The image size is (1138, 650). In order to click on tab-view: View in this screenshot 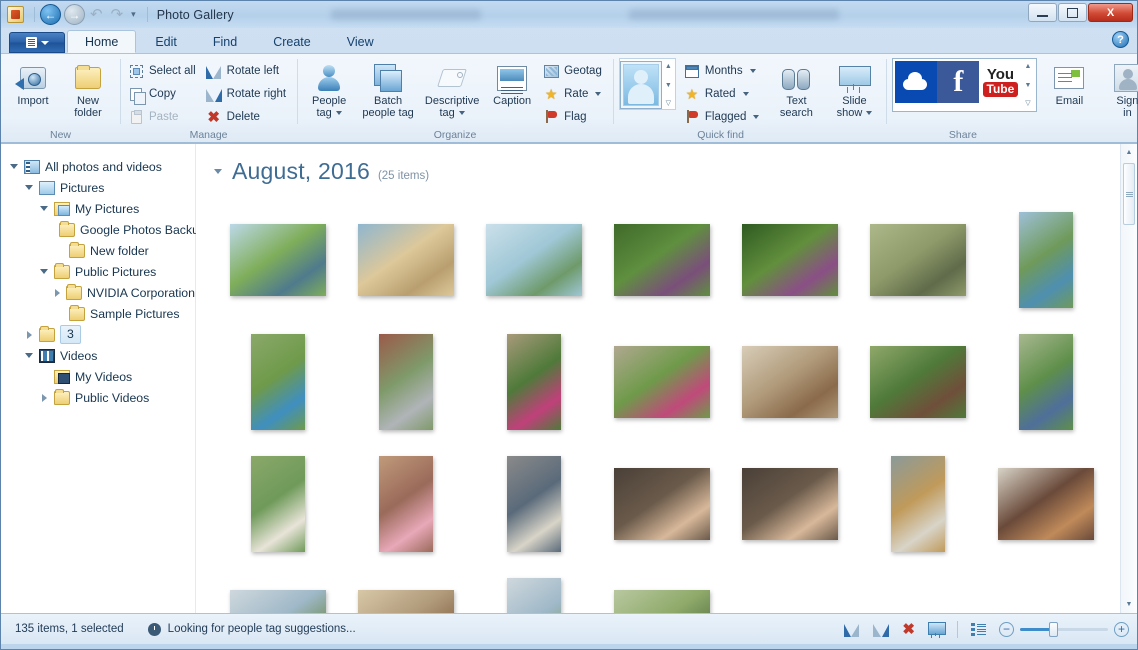, I will do `click(360, 42)`.